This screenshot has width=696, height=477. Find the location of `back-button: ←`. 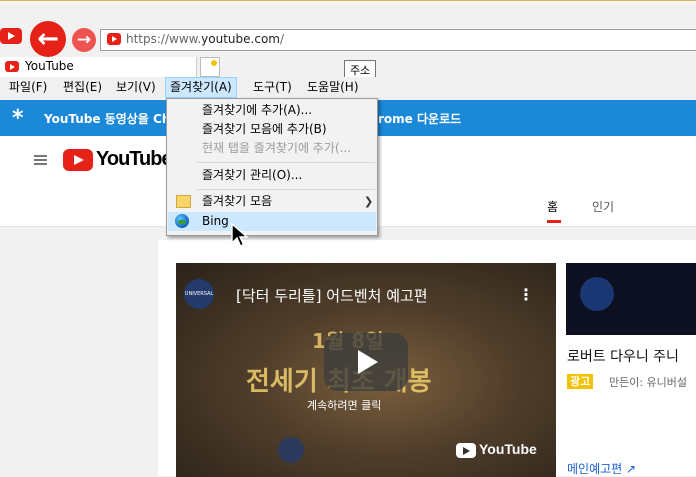

back-button: ← is located at coordinates (48, 39).